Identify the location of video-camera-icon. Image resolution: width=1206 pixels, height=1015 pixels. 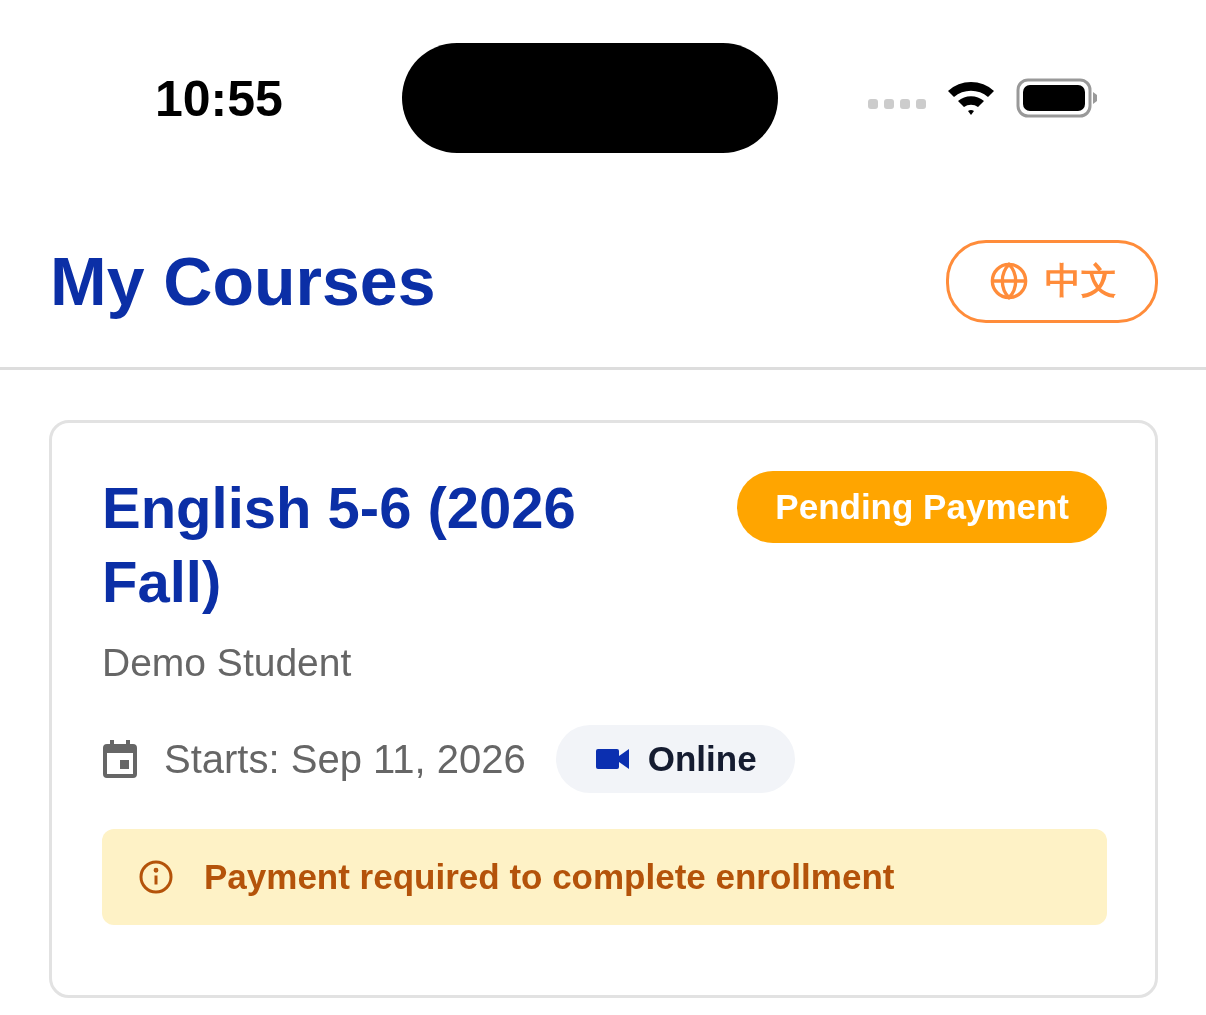
(612, 759).